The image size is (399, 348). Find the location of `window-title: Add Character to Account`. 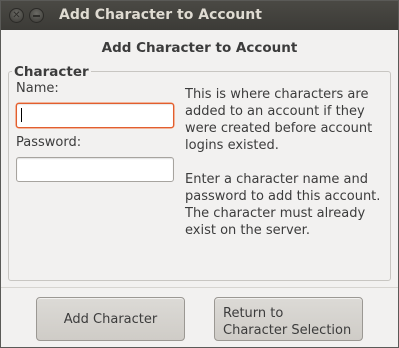

window-title: Add Character to Account is located at coordinates (160, 15).